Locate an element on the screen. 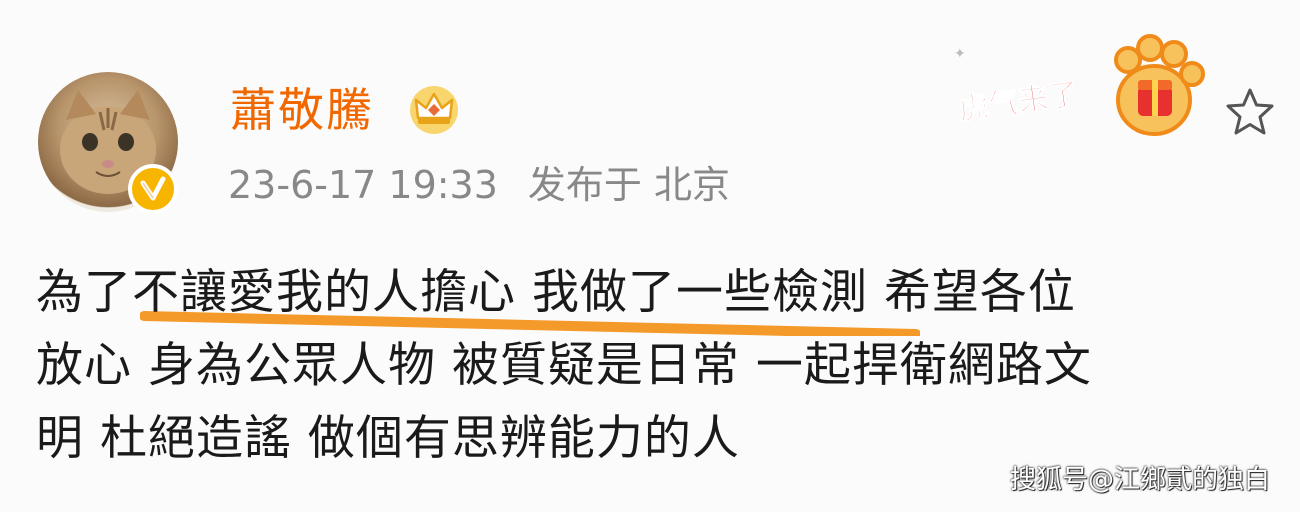 This screenshot has width=1300, height=512. watermark: 搜狐号@江鄉貳的独白 is located at coordinates (1139, 480).